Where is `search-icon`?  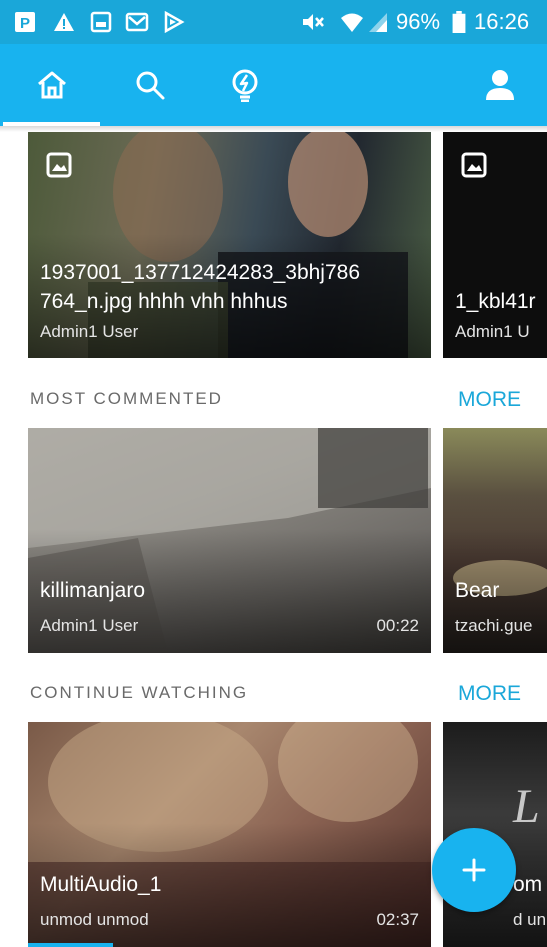 search-icon is located at coordinates (150, 85).